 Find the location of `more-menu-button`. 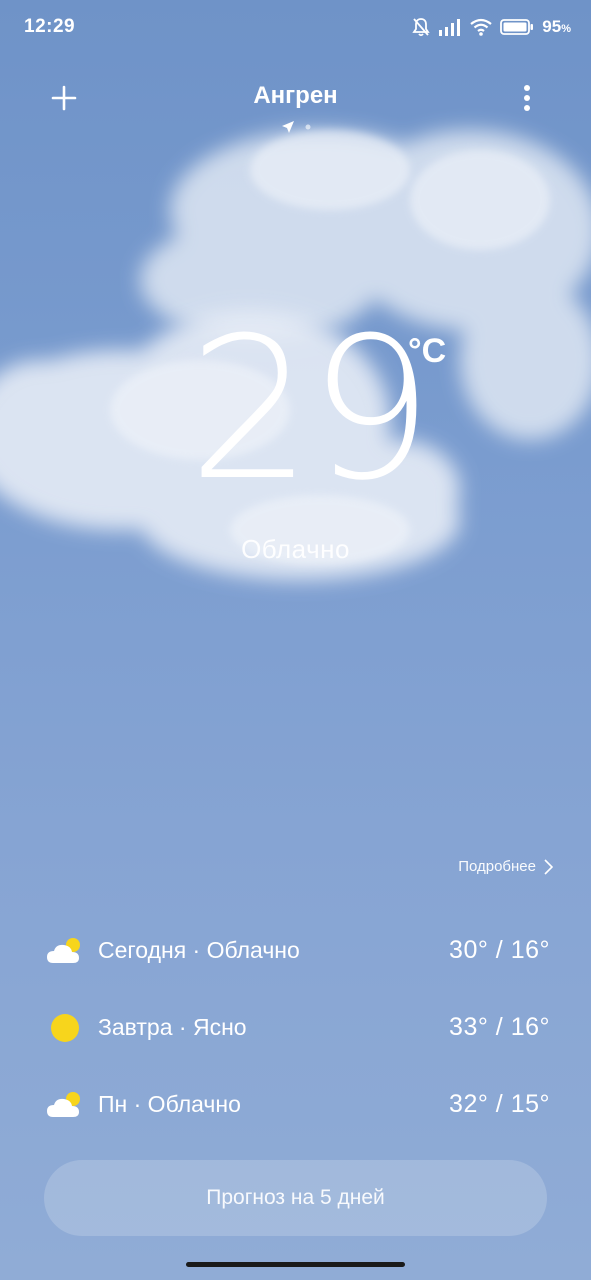

more-menu-button is located at coordinates (527, 98).